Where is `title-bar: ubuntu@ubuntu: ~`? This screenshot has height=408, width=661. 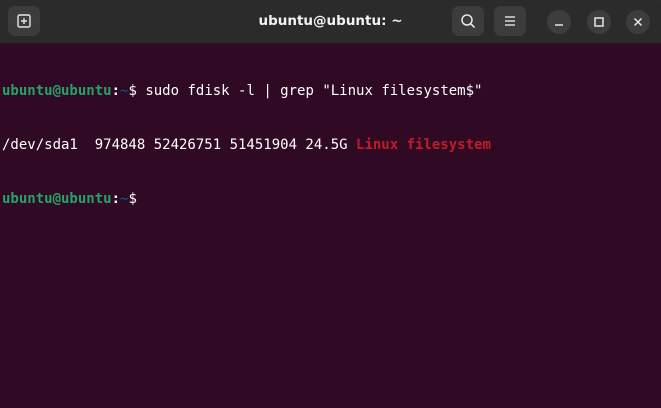
title-bar: ubuntu@ubuntu: ~ is located at coordinates (330, 22).